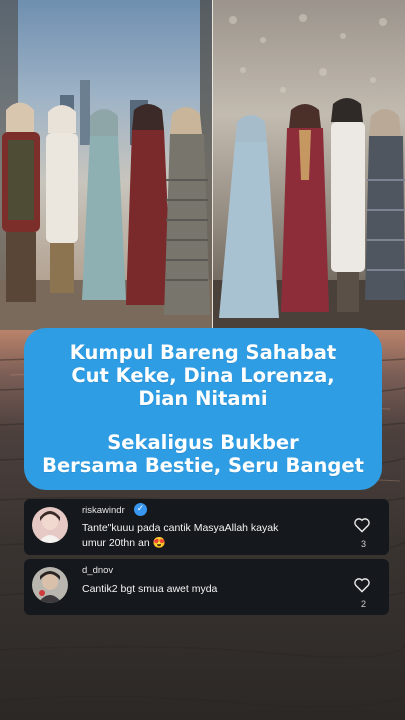 The width and height of the screenshot is (405, 720). I want to click on comment-text-line-2: umur 20thn an 😍, so click(124, 543).